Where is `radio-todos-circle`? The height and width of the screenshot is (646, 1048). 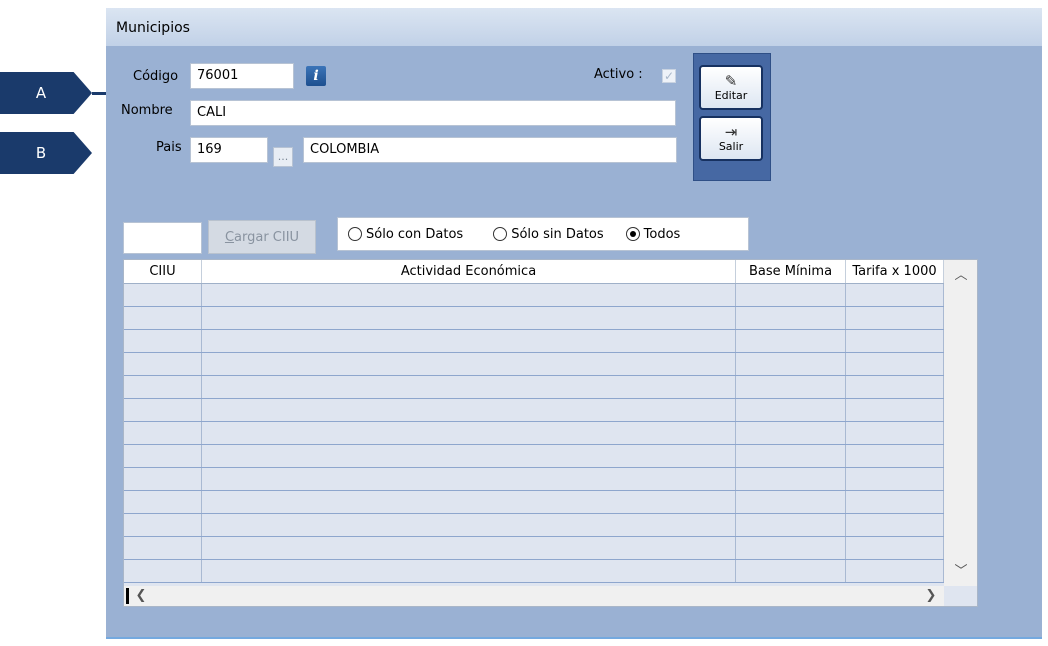 radio-todos-circle is located at coordinates (632, 234).